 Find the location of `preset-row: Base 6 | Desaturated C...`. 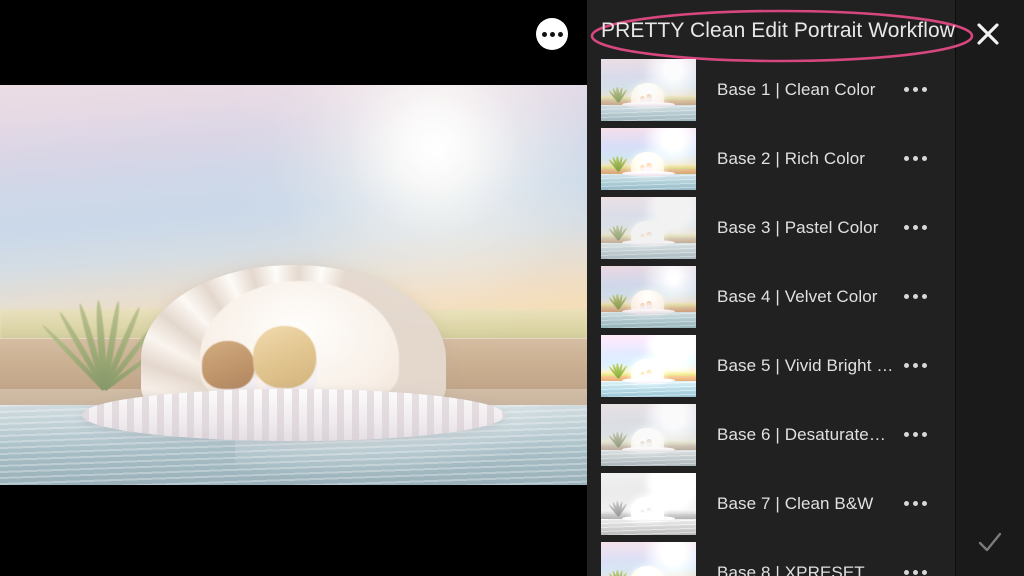

preset-row: Base 6 | Desaturated C... is located at coordinates (771, 434).